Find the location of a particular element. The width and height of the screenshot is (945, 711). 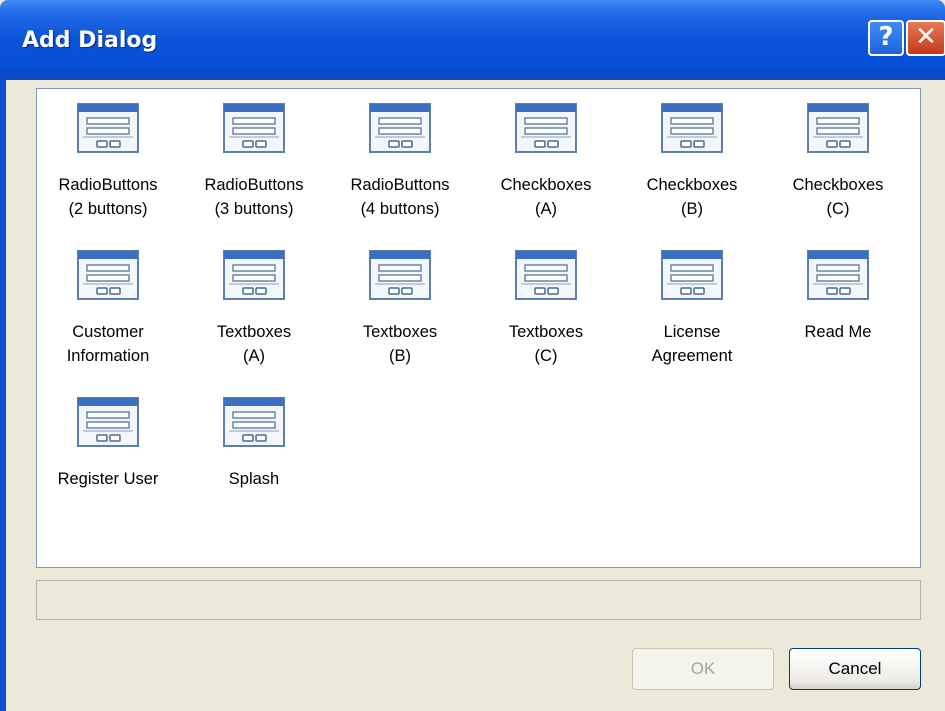

dialog-template-label: Checkboxes (C) is located at coordinates (838, 197).